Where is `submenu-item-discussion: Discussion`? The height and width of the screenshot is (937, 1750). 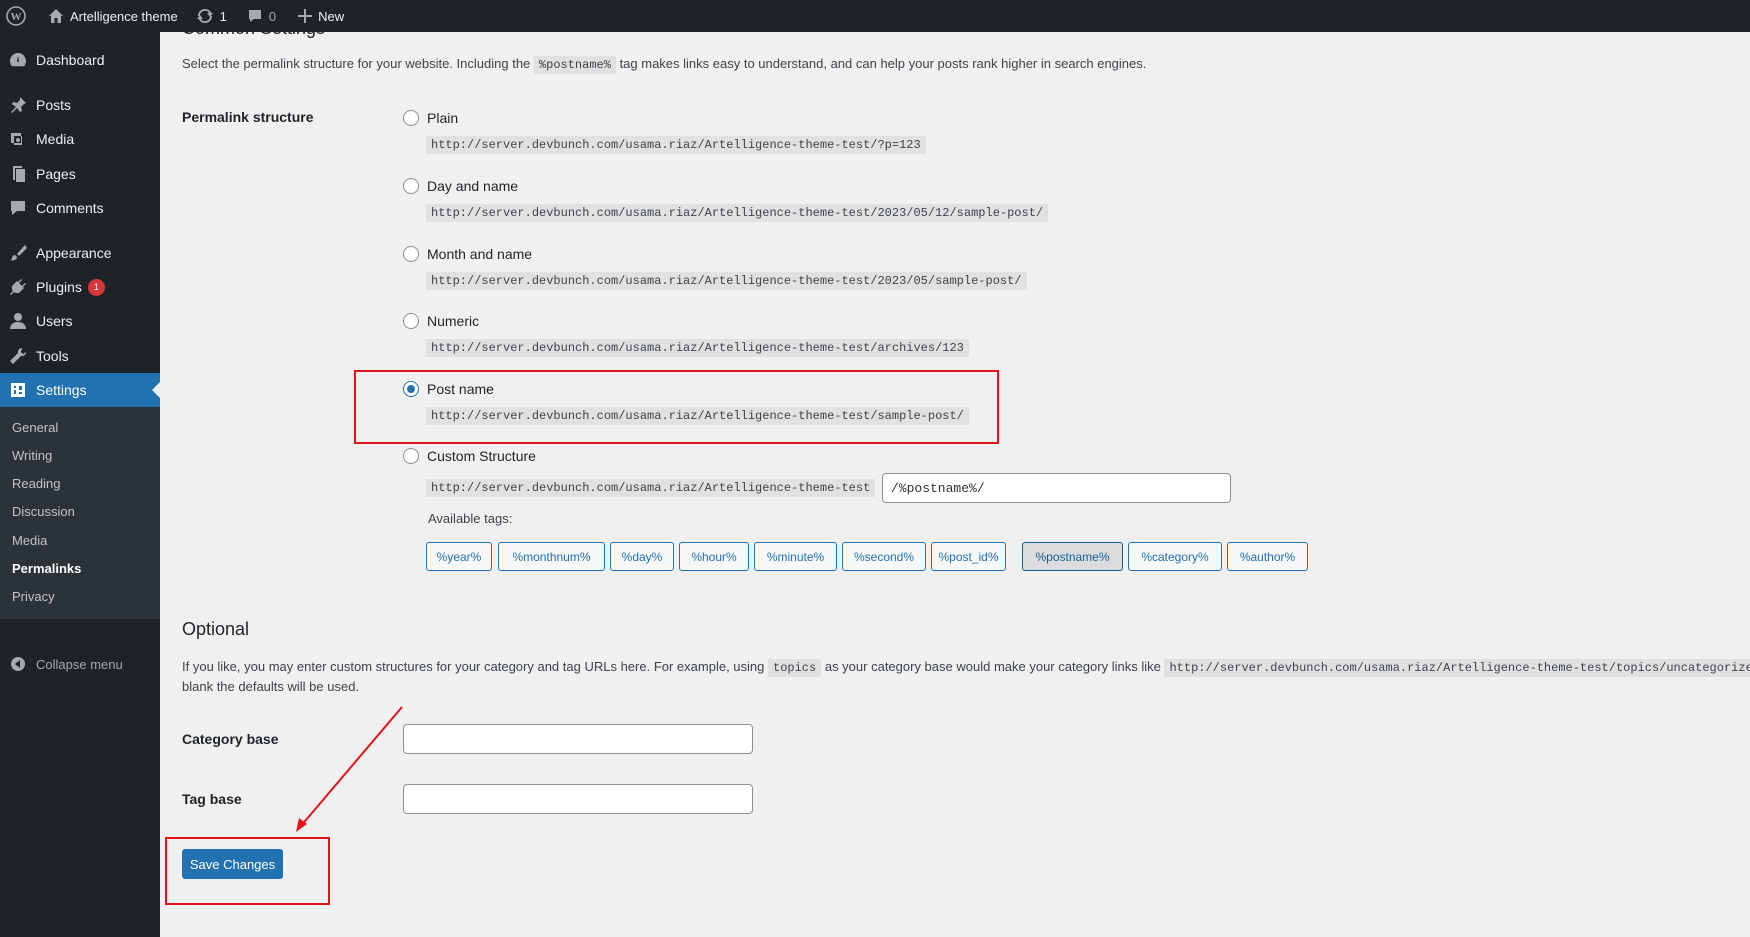
submenu-item-discussion: Discussion is located at coordinates (43, 511).